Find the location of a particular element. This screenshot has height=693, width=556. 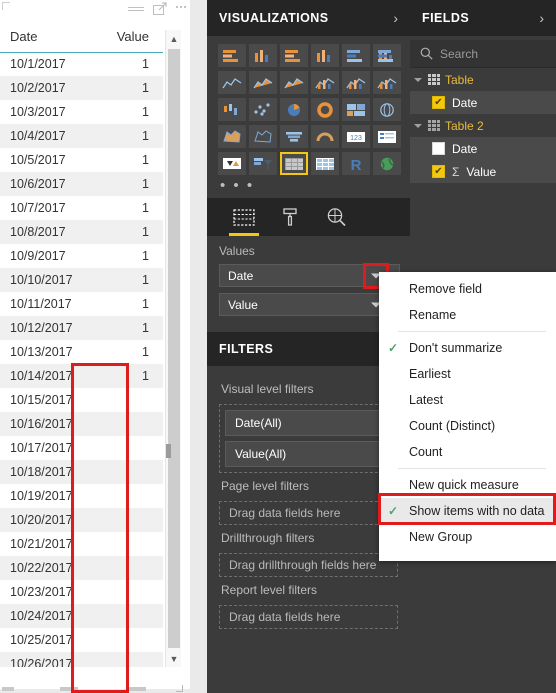

table-row: 10/8/2017 1 is located at coordinates (81, 232).